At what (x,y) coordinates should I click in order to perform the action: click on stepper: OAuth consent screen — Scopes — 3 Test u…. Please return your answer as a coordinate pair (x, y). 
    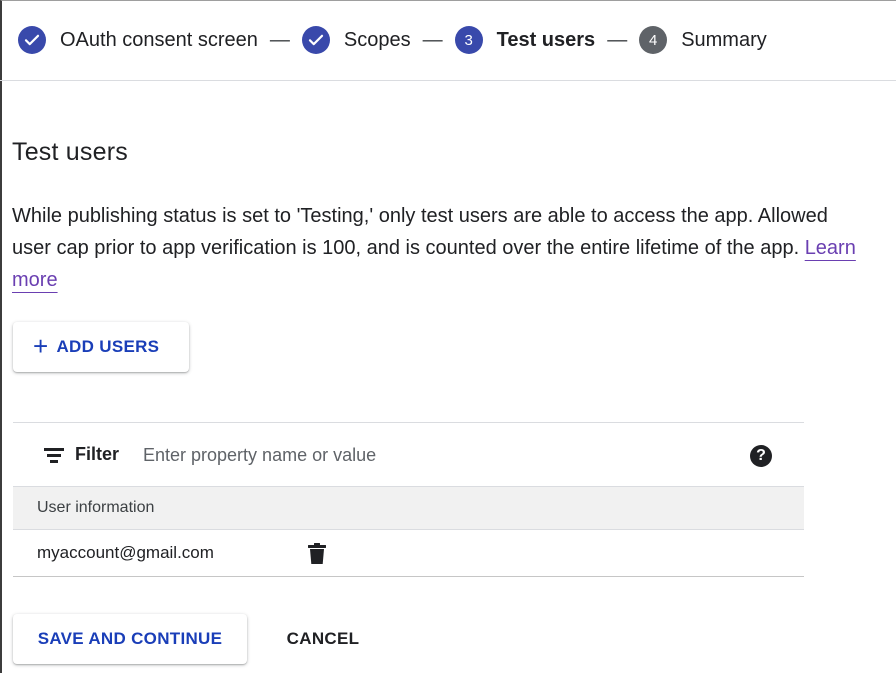
    Looking at the image, I should click on (448, 40).